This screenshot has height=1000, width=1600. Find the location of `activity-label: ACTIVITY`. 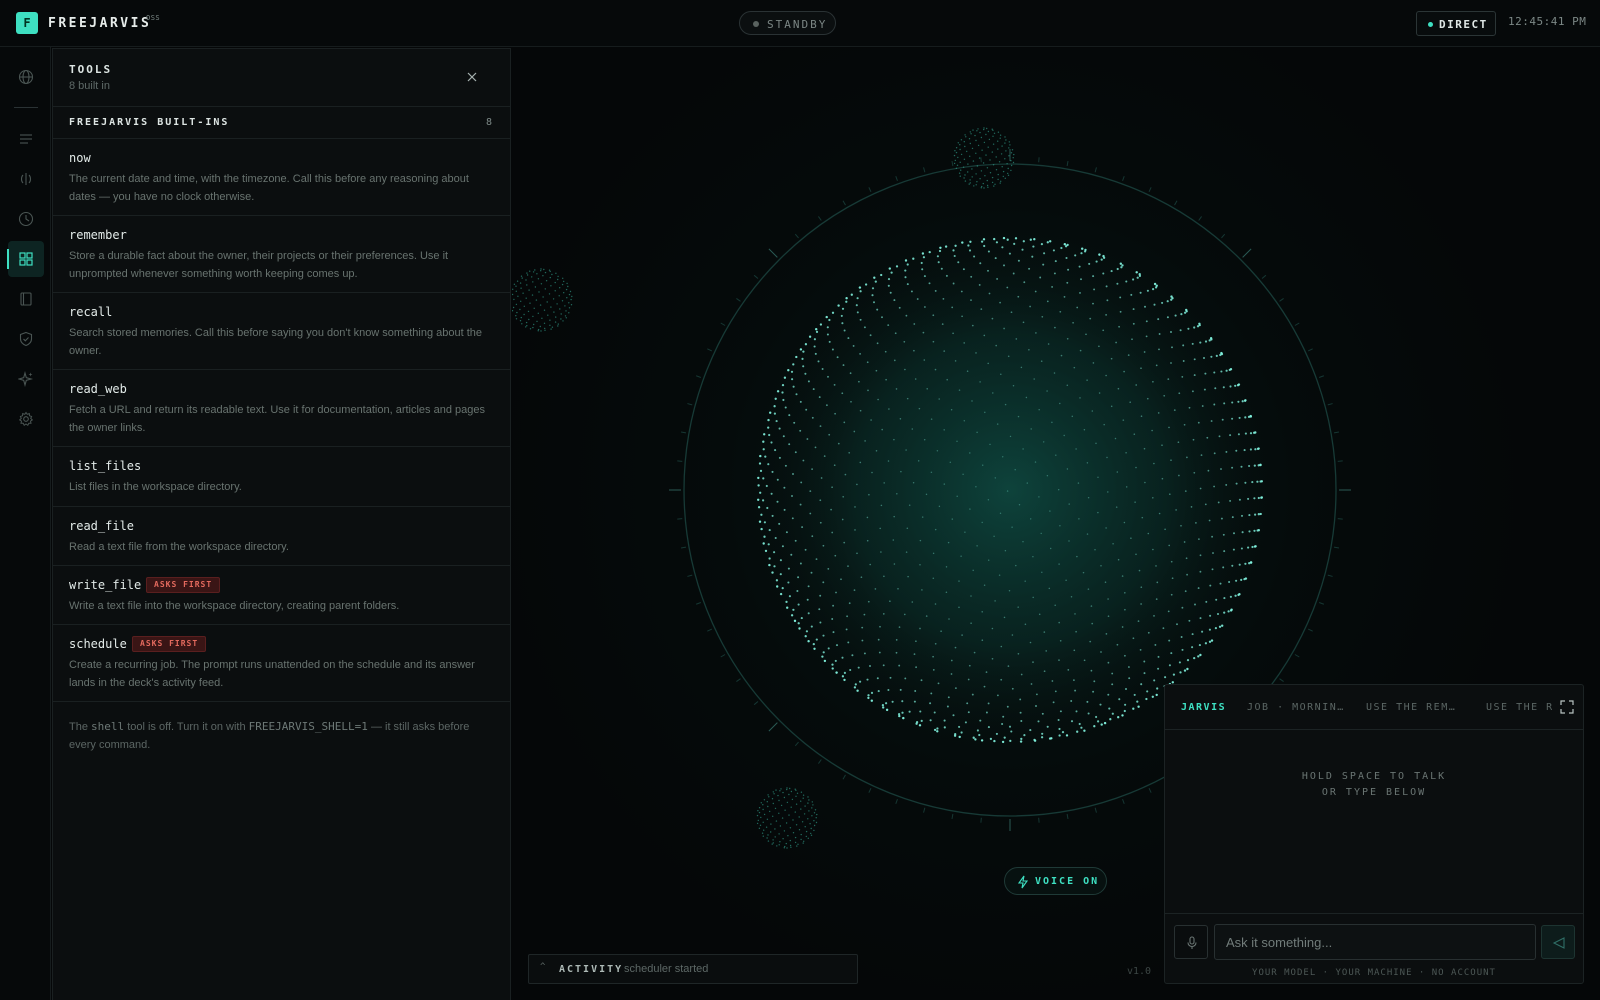

activity-label: ACTIVITY is located at coordinates (591, 969).